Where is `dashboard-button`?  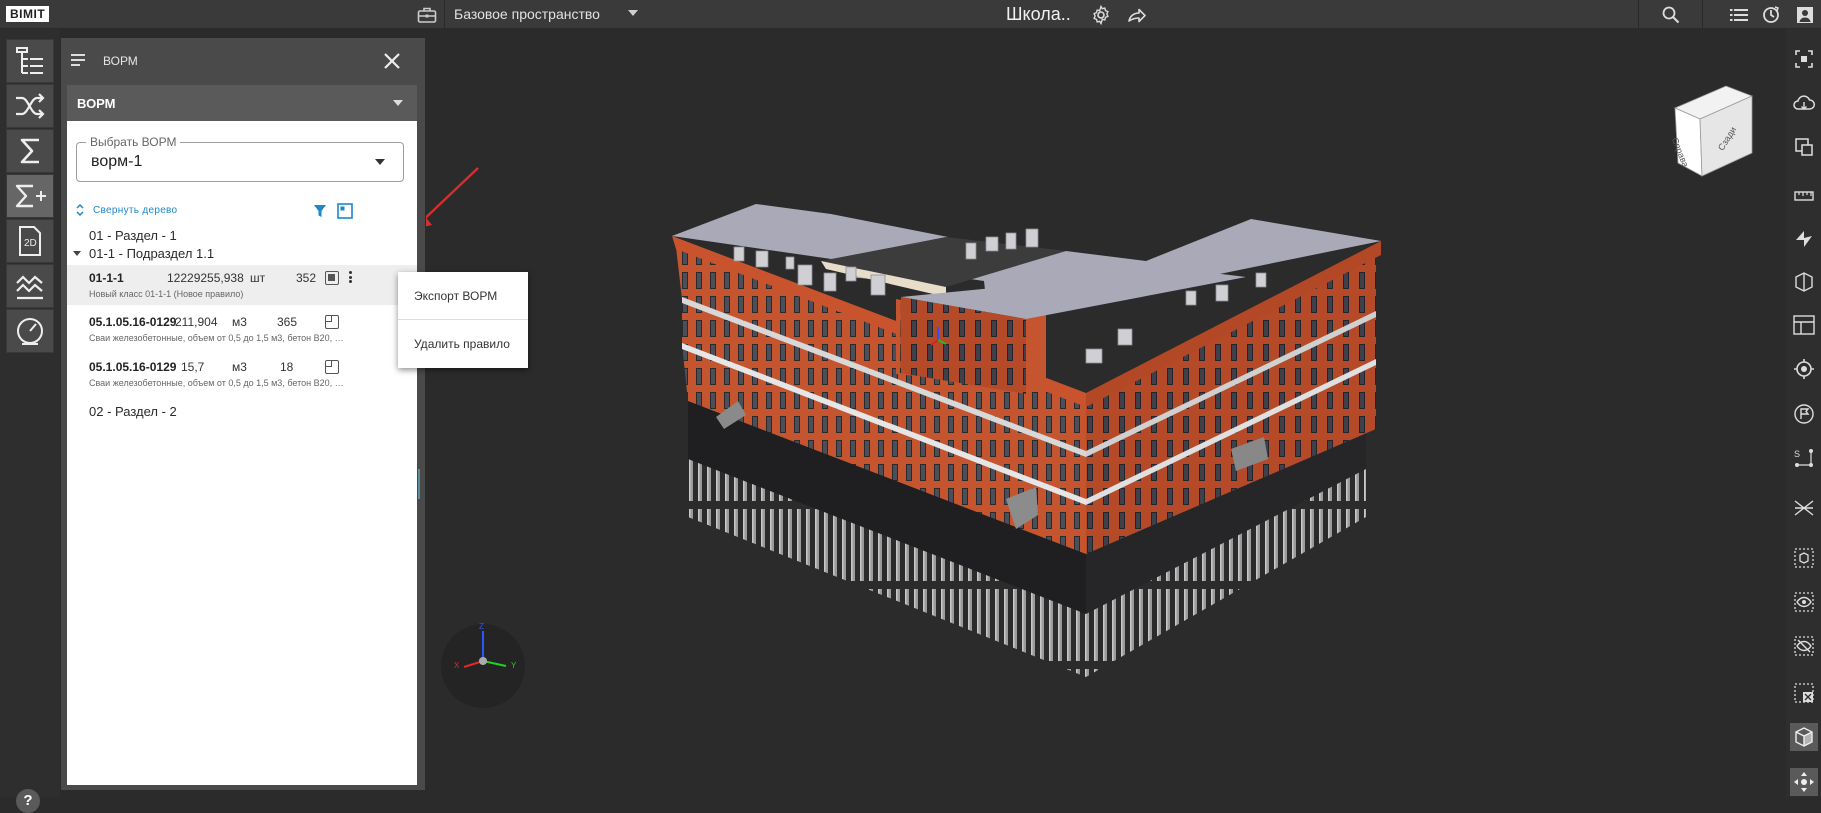 dashboard-button is located at coordinates (30, 331).